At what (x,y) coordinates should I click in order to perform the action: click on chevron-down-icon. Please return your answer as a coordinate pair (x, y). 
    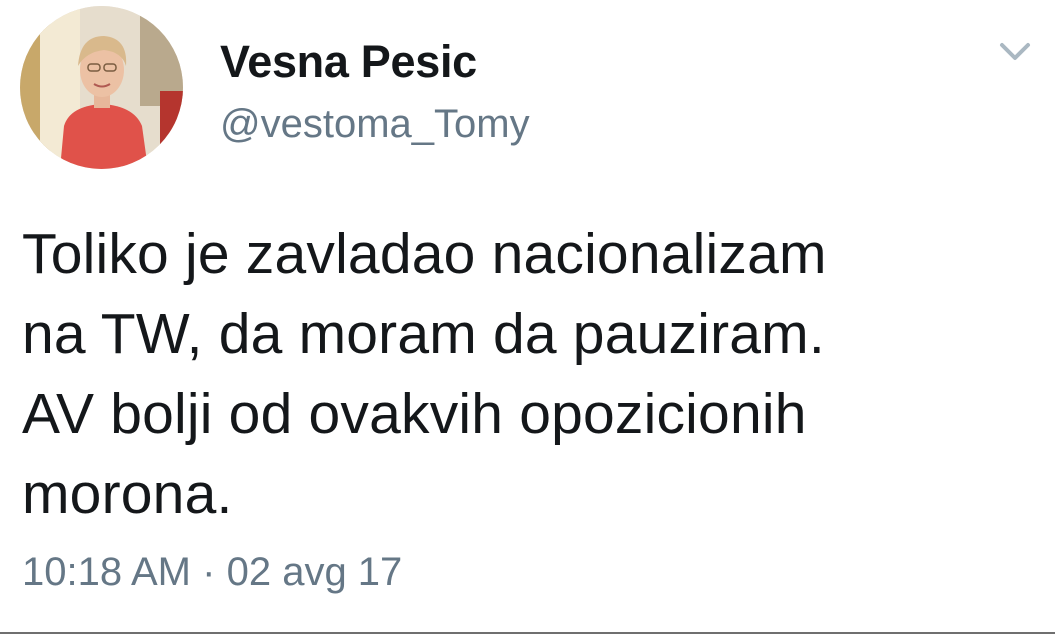
    Looking at the image, I should click on (1015, 51).